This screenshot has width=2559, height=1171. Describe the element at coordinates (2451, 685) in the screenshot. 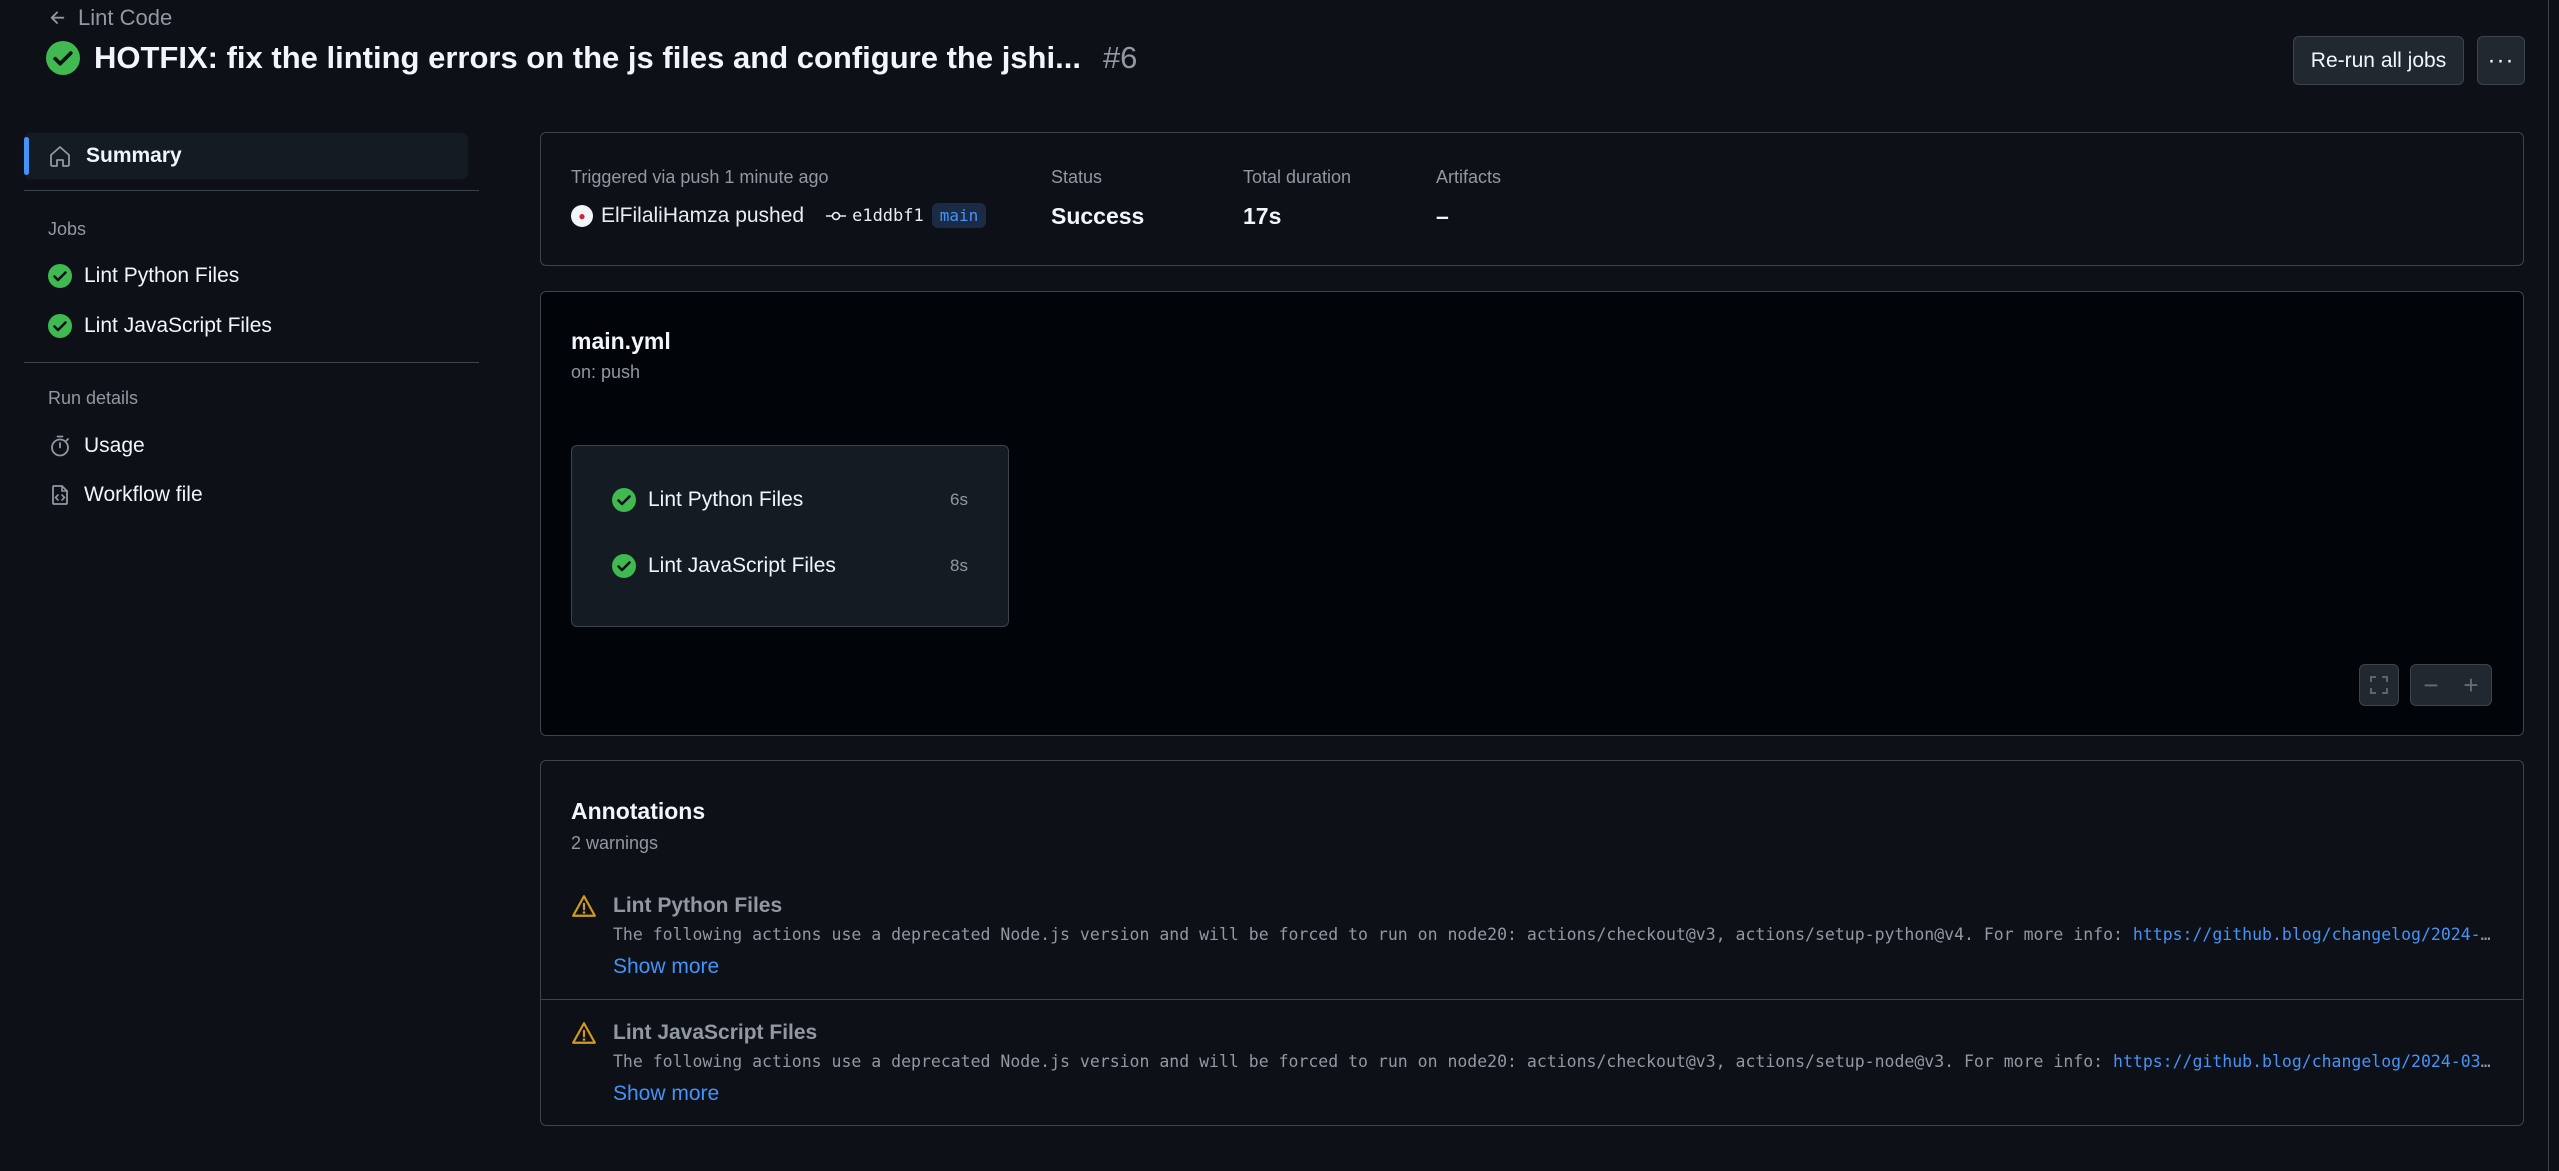

I see `zoom-controls: − +` at that location.